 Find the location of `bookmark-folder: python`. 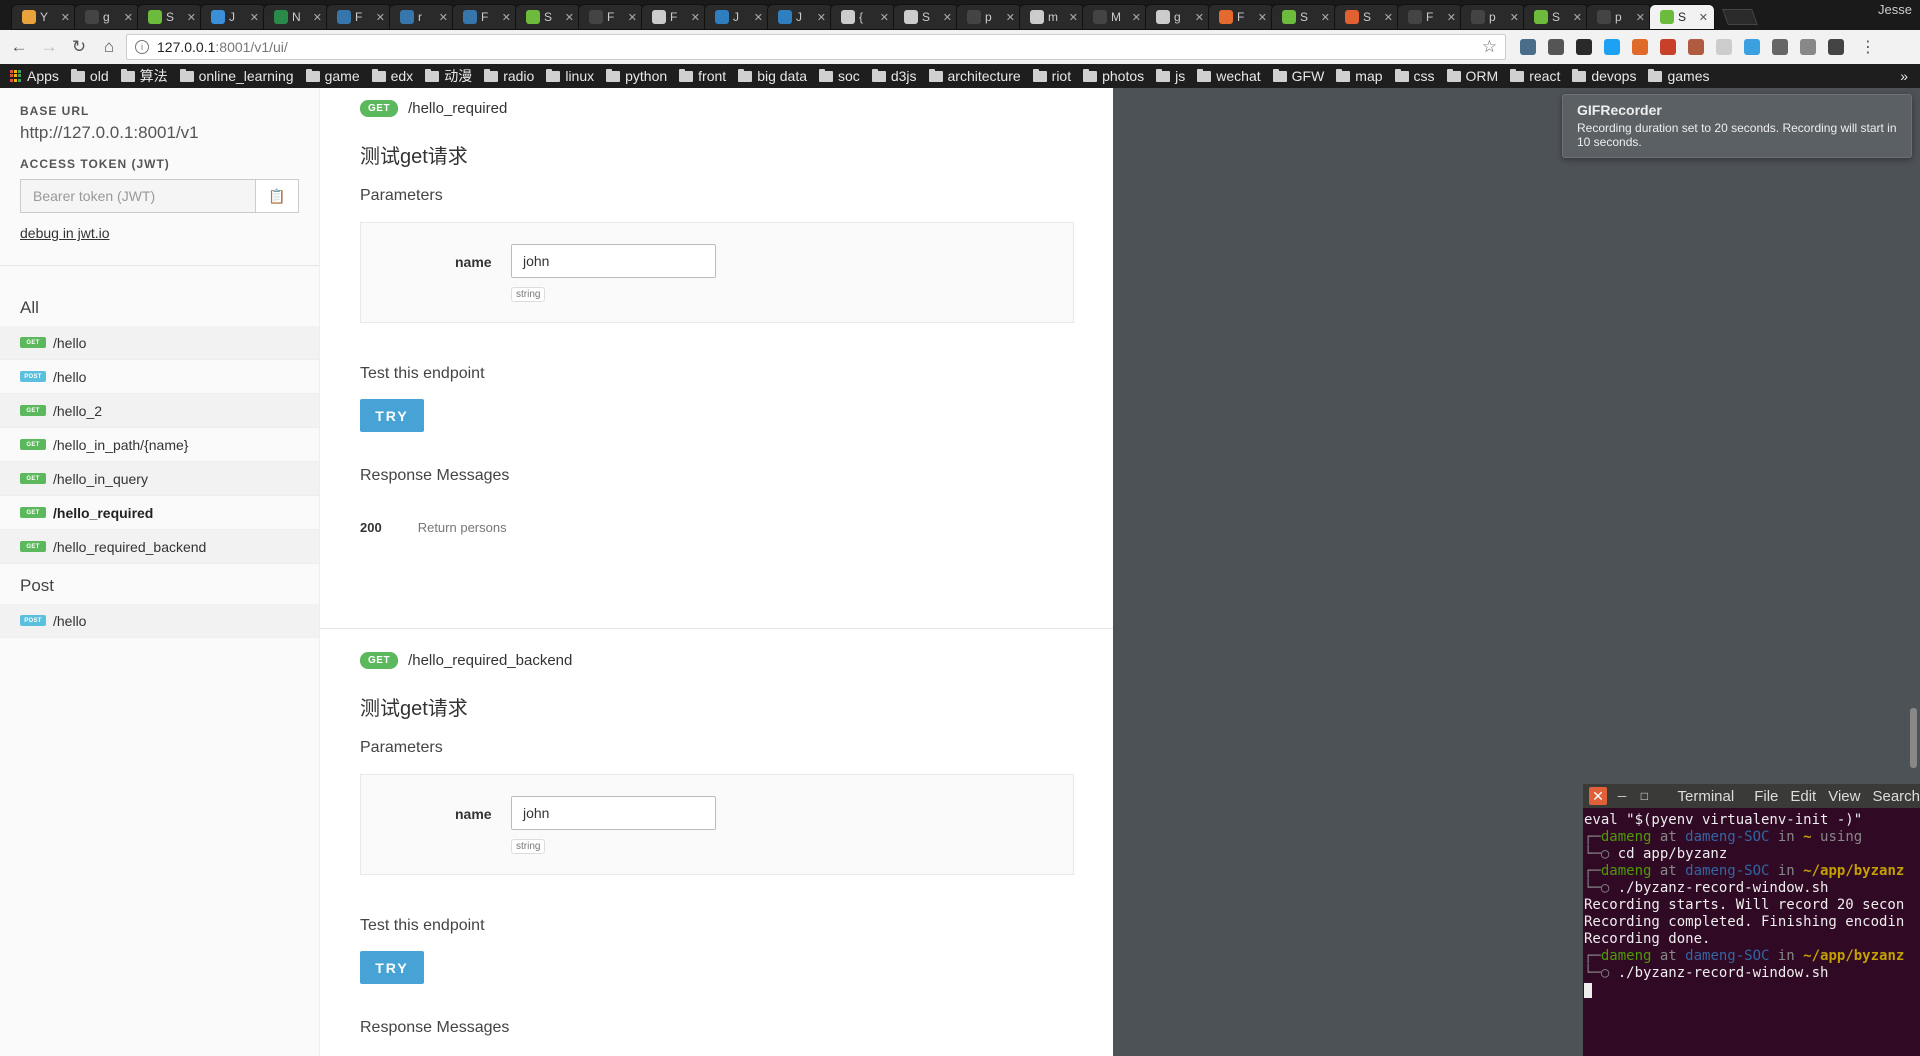

bookmark-folder: python is located at coordinates (636, 76).